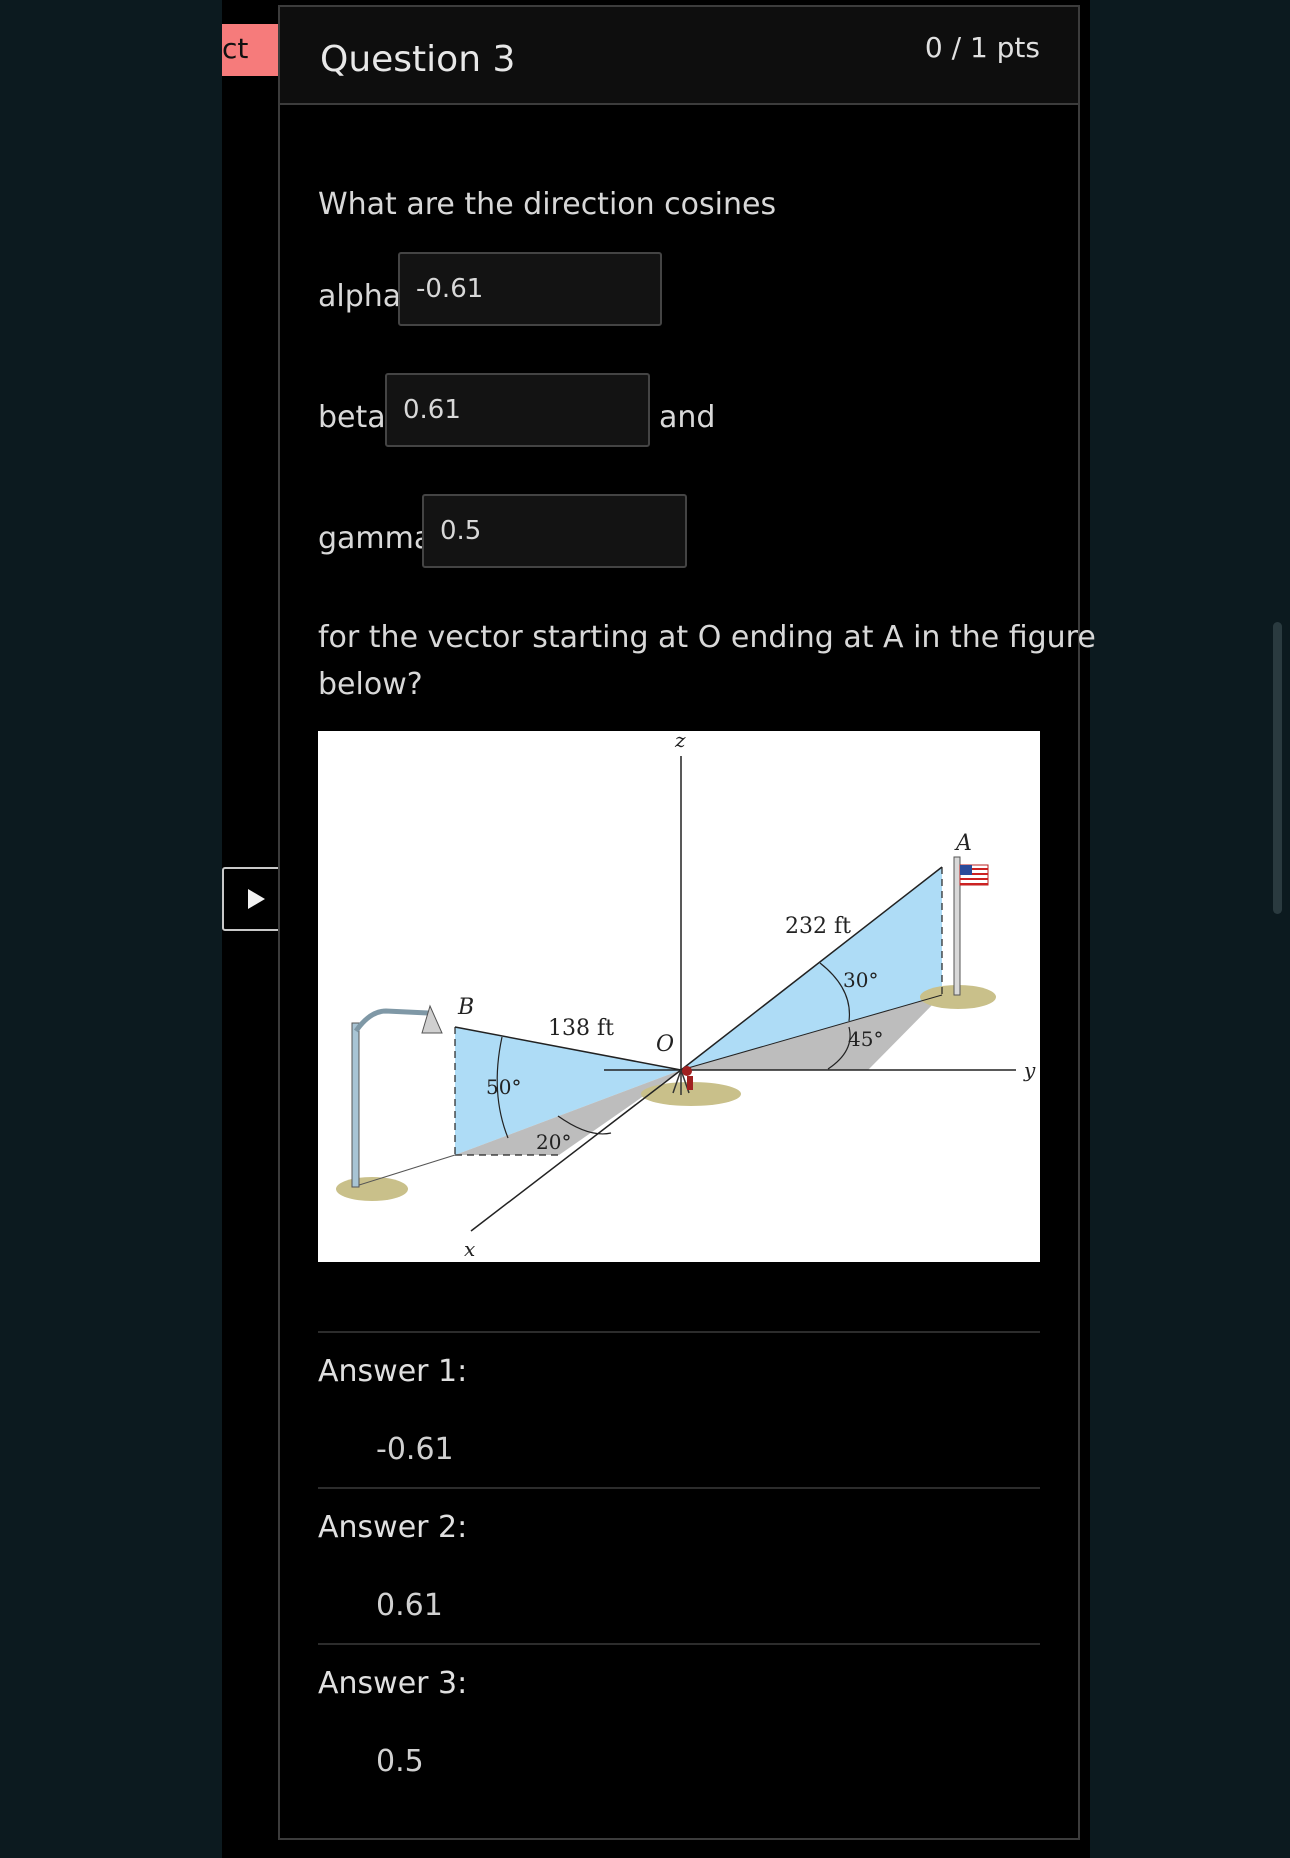 This screenshot has height=1858, width=1290. I want to click on question-prompt-line2: below?, so click(370, 684).